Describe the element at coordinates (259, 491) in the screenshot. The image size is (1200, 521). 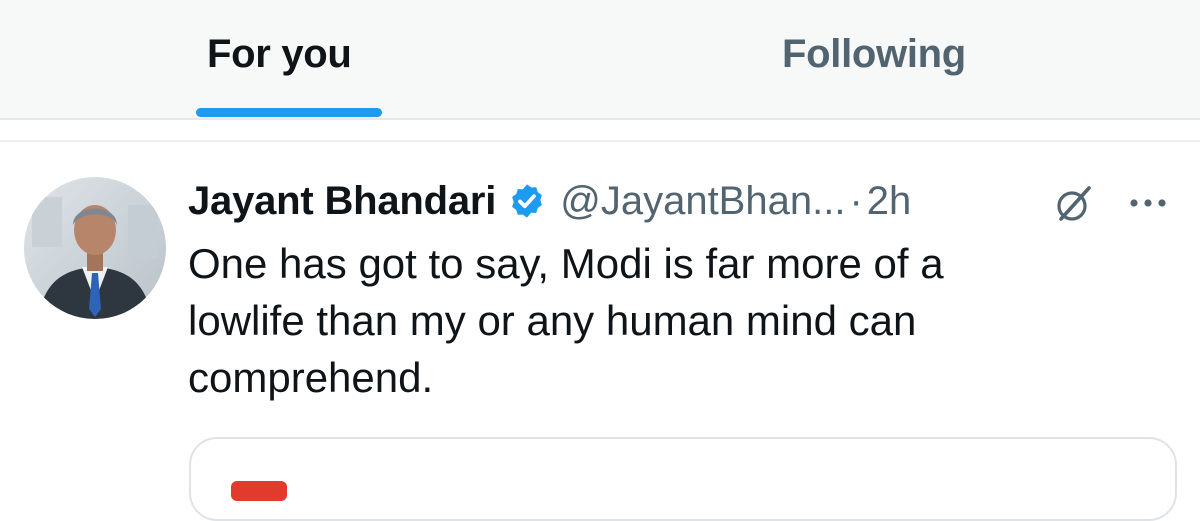
I see `quote-media-thumbnail` at that location.